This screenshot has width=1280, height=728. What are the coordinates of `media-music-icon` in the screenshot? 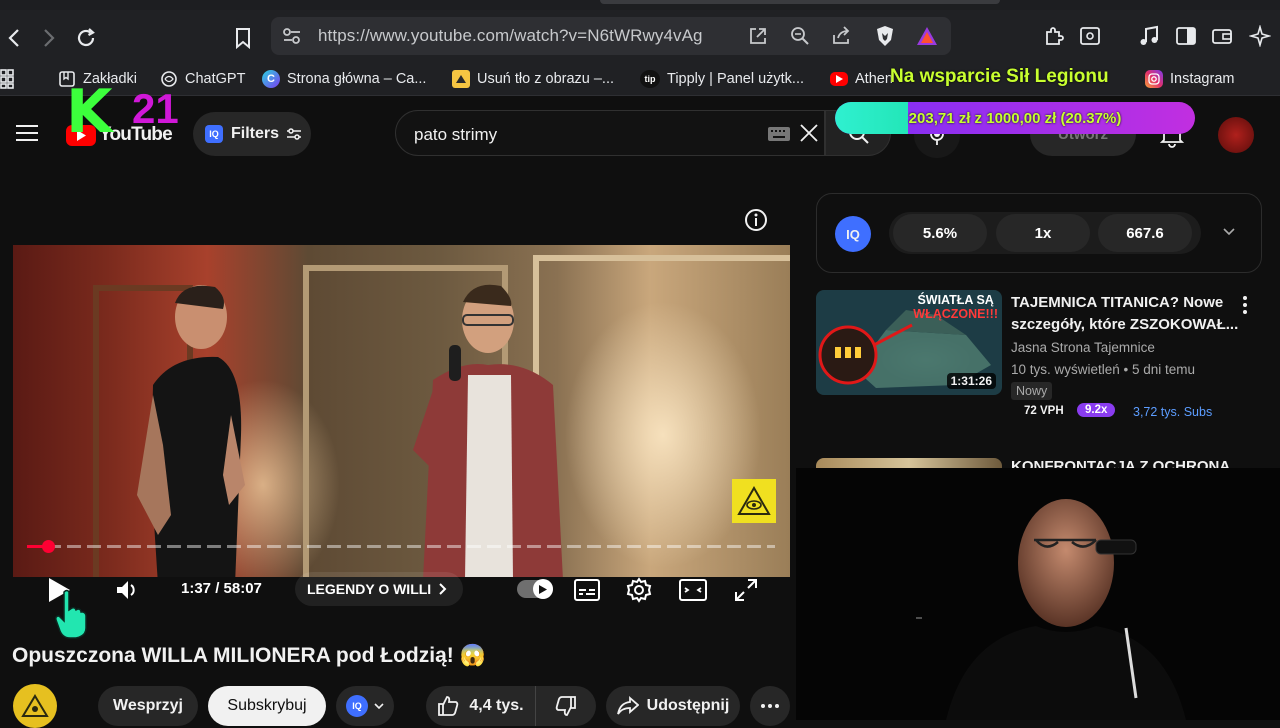 It's located at (1149, 36).